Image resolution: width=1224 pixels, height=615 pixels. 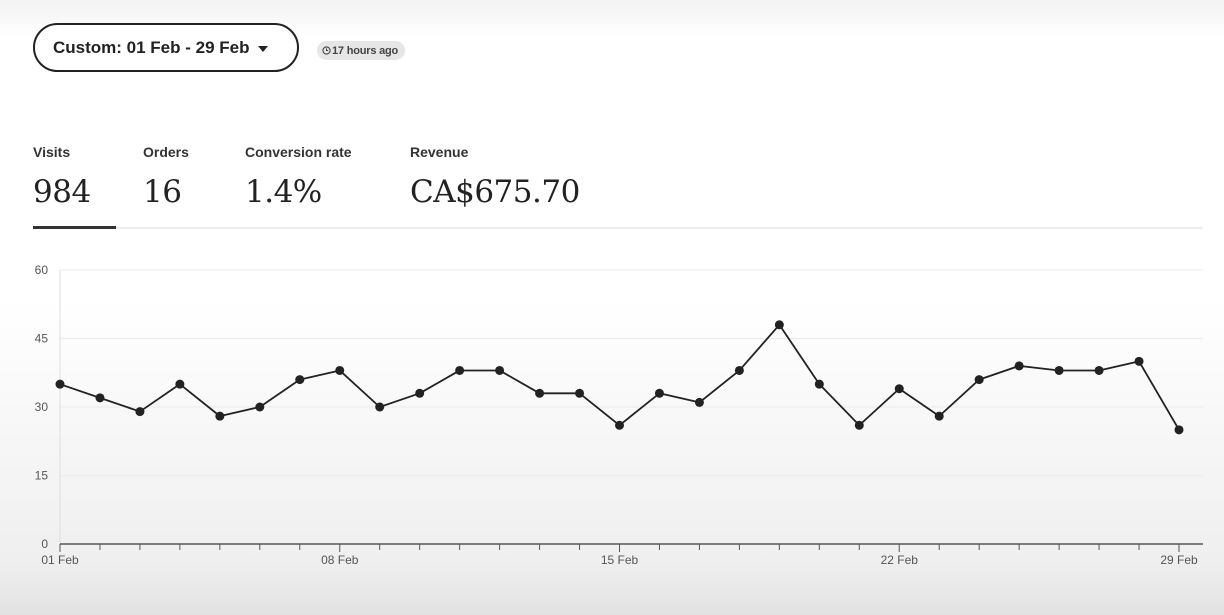 I want to click on y-tick-label: 60, so click(x=42, y=270).